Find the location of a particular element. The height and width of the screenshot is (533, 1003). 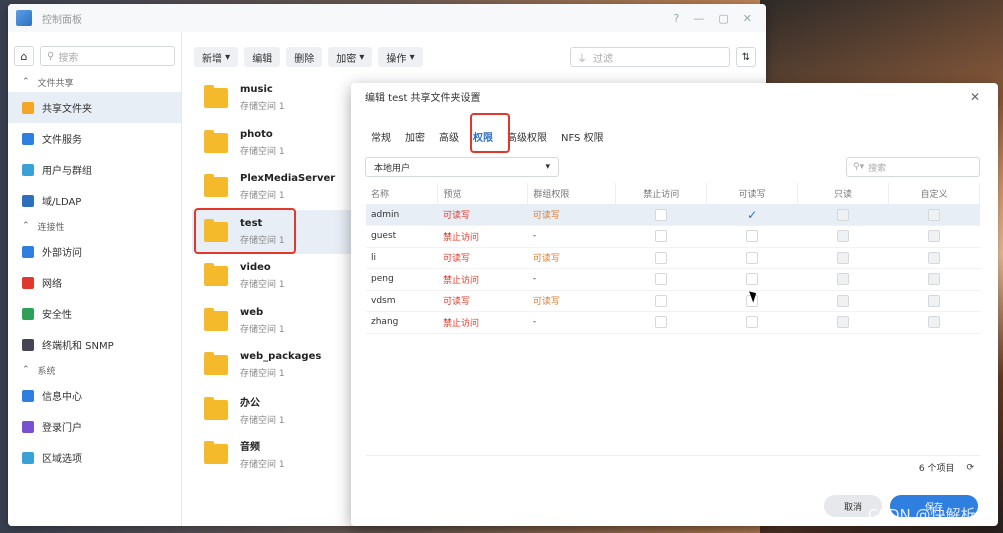

sidebar-section-title: ⌃ 文件共享 is located at coordinates (94, 82).